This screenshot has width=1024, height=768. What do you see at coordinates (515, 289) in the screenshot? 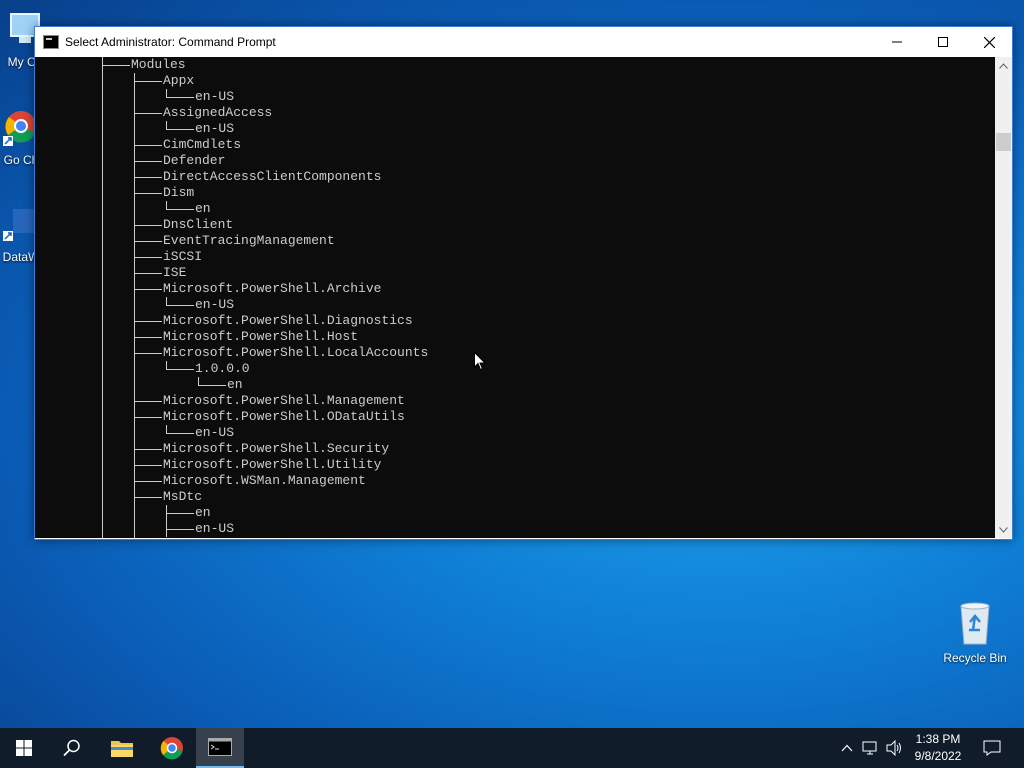
I see `tree-row: Microsoft.PowerShell.Archive` at bounding box center [515, 289].